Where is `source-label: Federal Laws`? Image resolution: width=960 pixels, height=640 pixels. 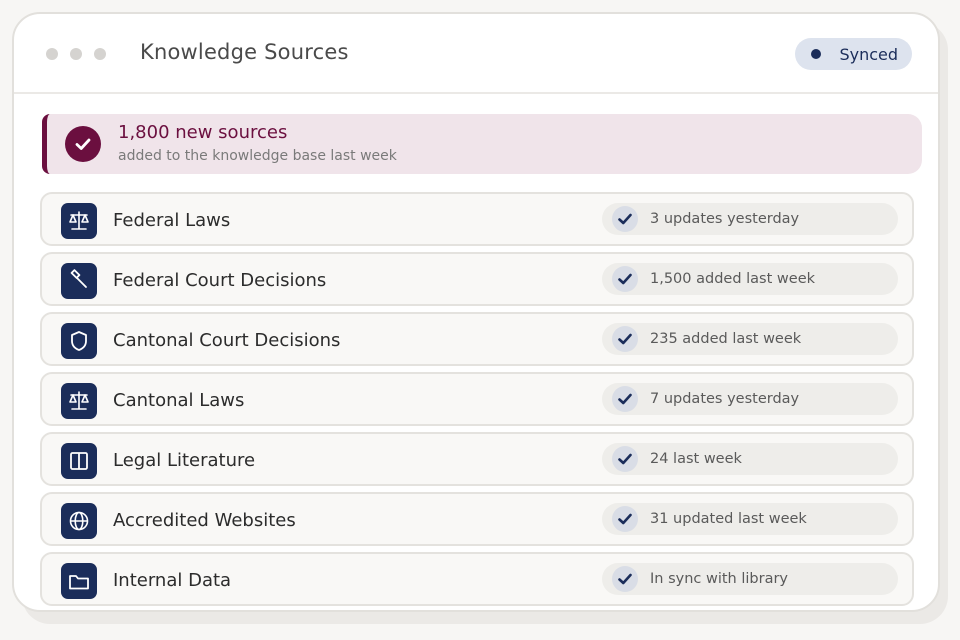
source-label: Federal Laws is located at coordinates (172, 220).